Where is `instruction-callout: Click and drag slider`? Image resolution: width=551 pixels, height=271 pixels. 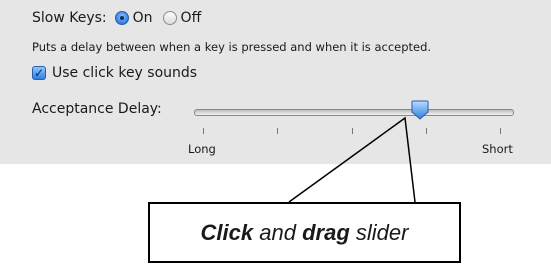
instruction-callout: Click and drag slider is located at coordinates (304, 232).